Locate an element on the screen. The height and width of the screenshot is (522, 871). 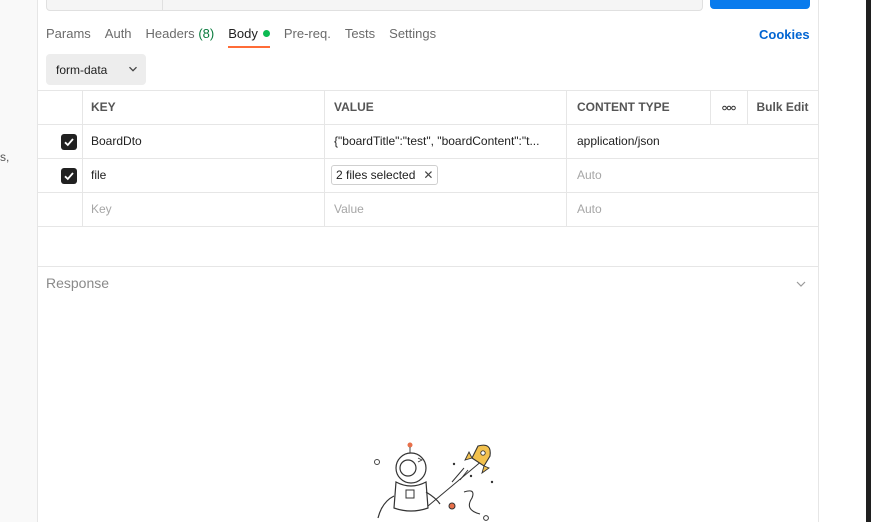
column-header-value: VALUE is located at coordinates (446, 107).